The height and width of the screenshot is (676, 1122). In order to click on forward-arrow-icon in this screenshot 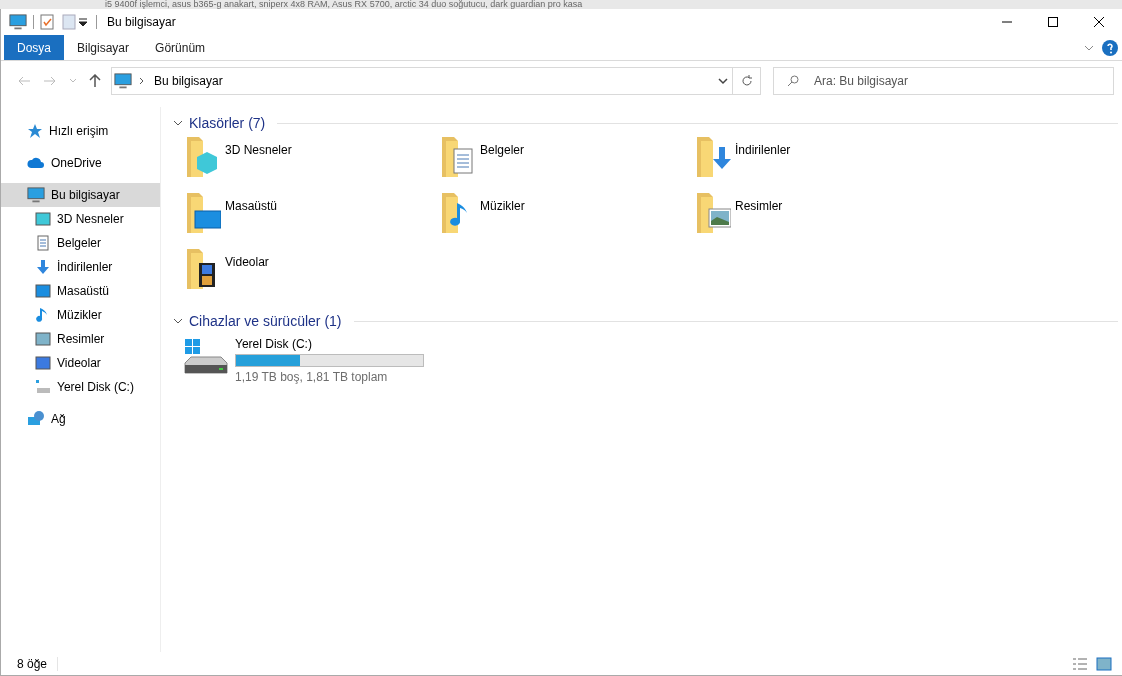, I will do `click(50, 81)`.